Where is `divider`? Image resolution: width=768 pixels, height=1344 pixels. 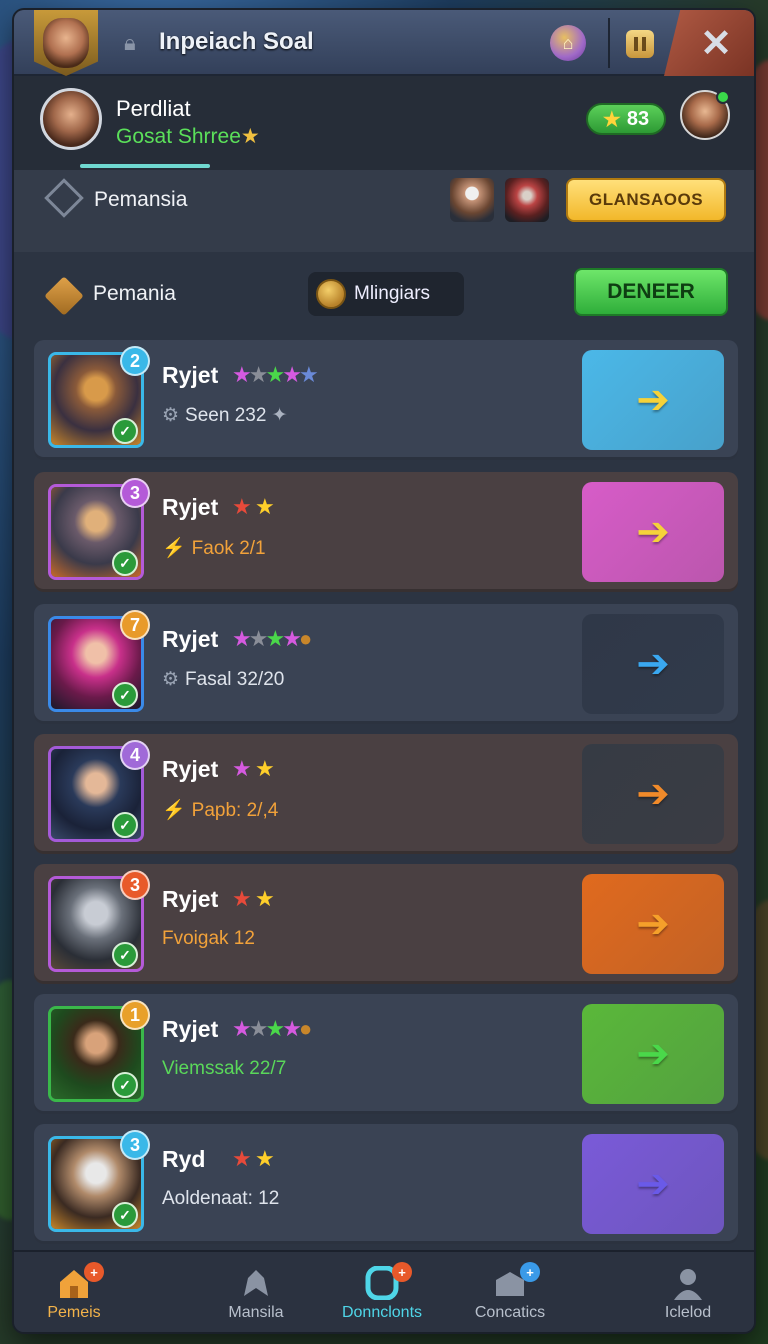
divider is located at coordinates (609, 43).